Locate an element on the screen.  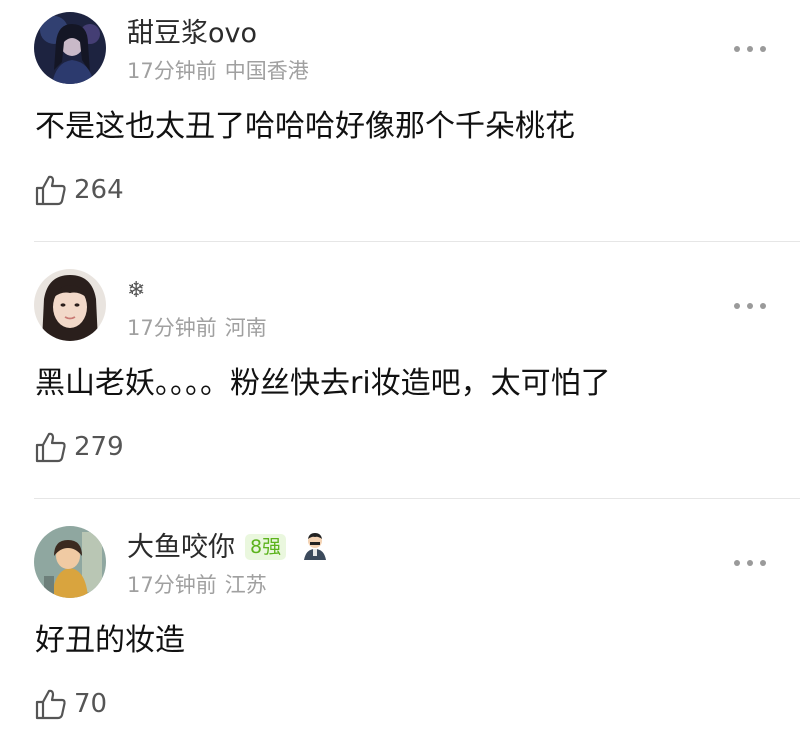
like-count: 279 is located at coordinates (99, 447).